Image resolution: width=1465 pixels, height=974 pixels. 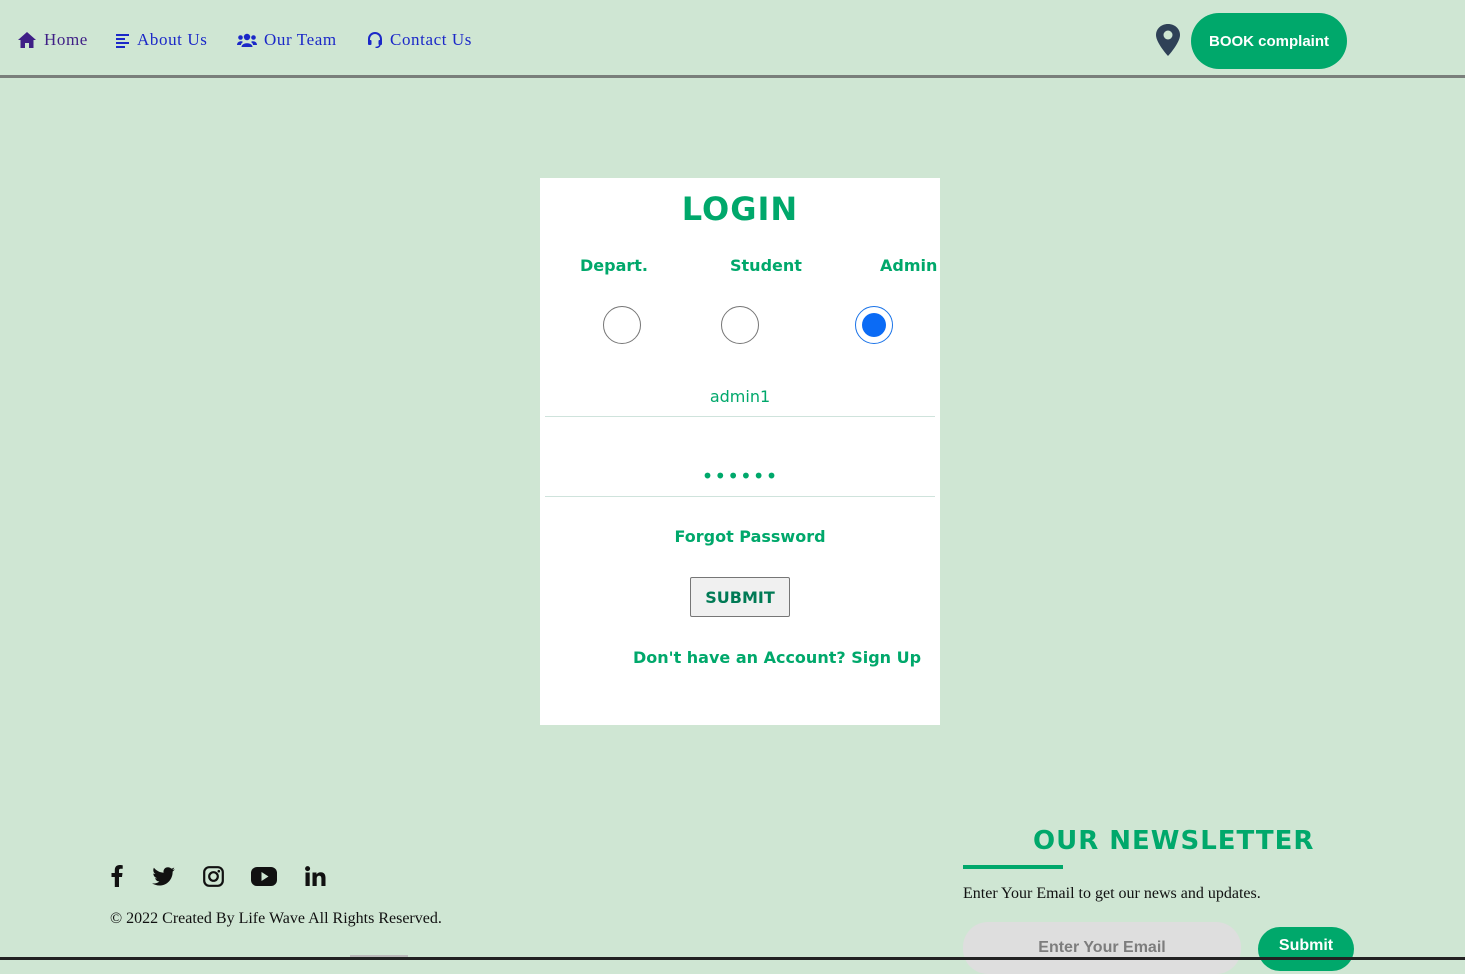 I want to click on role-radio-depart, so click(x=622, y=325).